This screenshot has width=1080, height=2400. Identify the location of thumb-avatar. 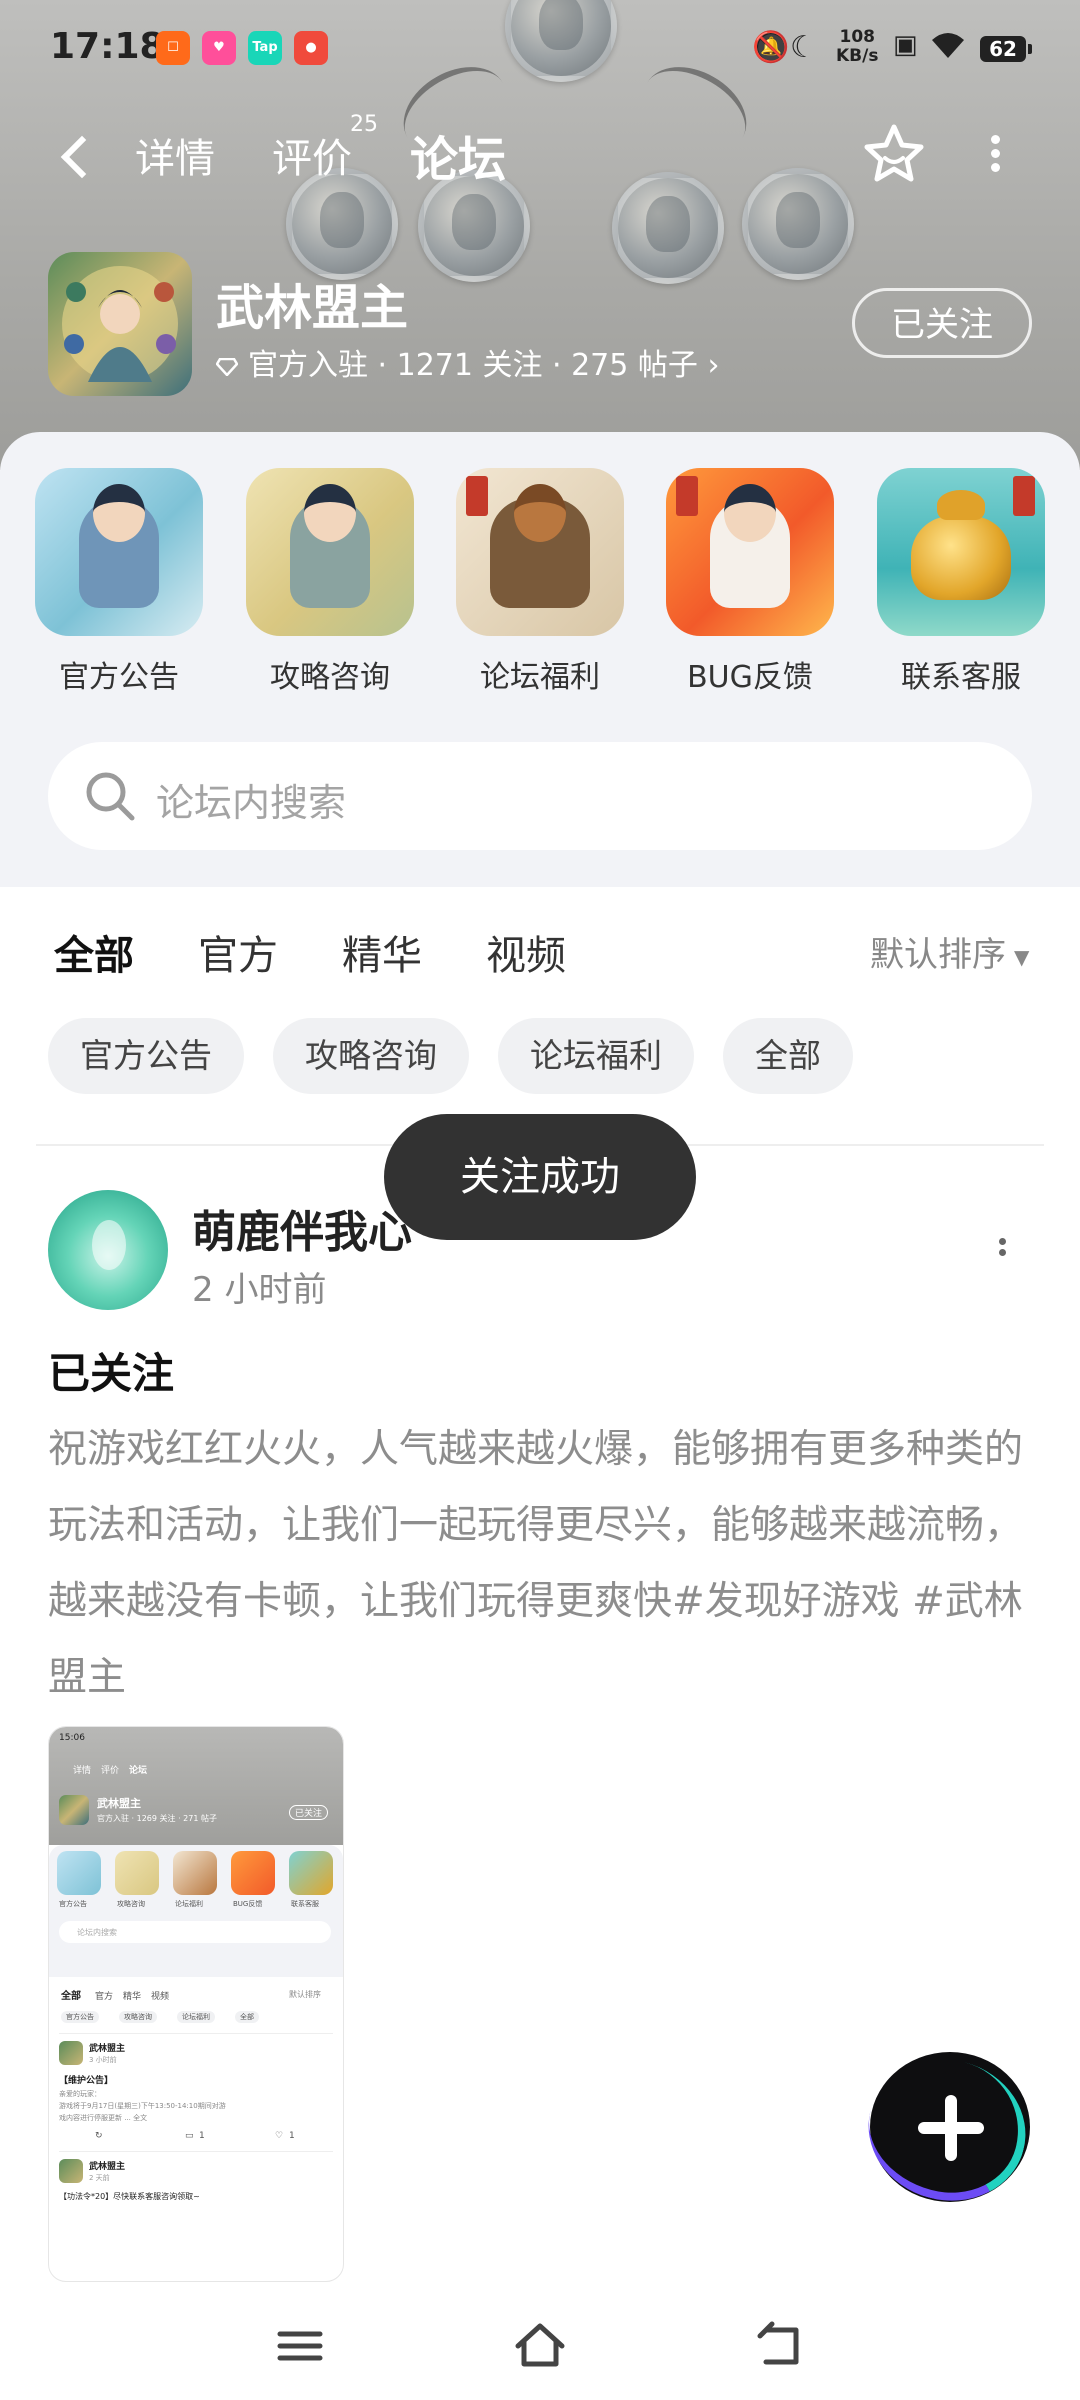
(71, 2171).